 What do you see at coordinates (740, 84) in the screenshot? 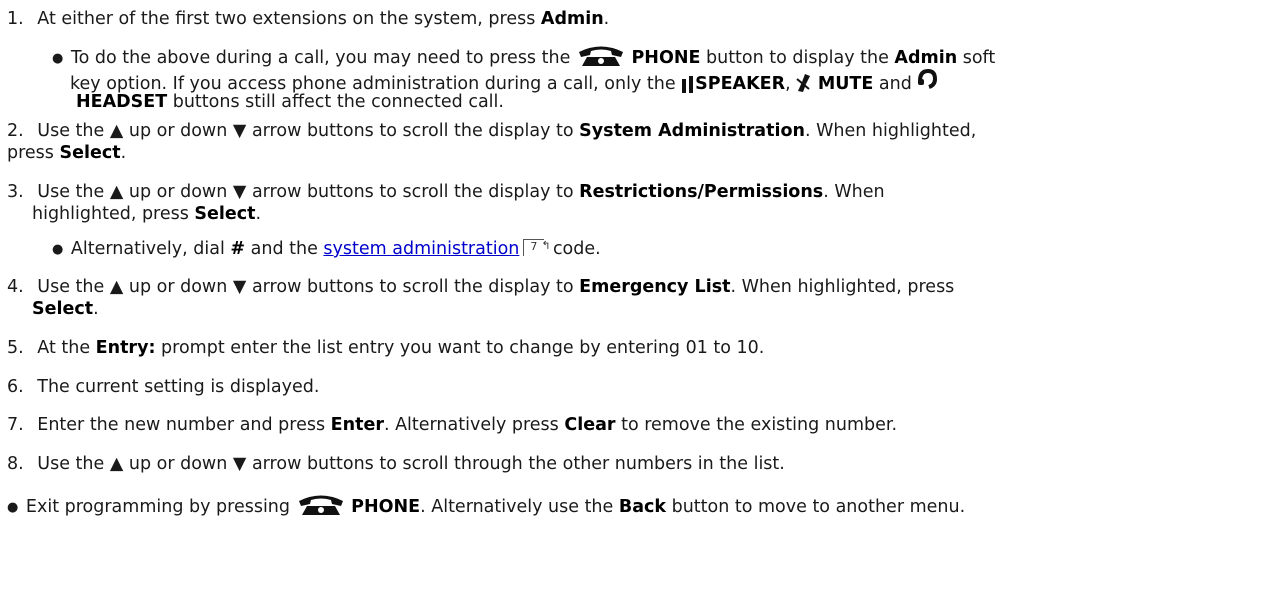
I see `speaker-key-label: SPEAKER` at bounding box center [740, 84].